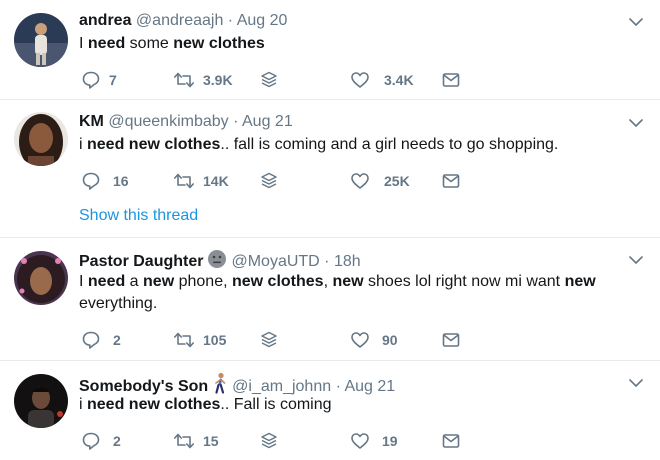 The image size is (660, 460). Describe the element at coordinates (201, 181) in the screenshot. I see `retweet-button: 14K` at that location.